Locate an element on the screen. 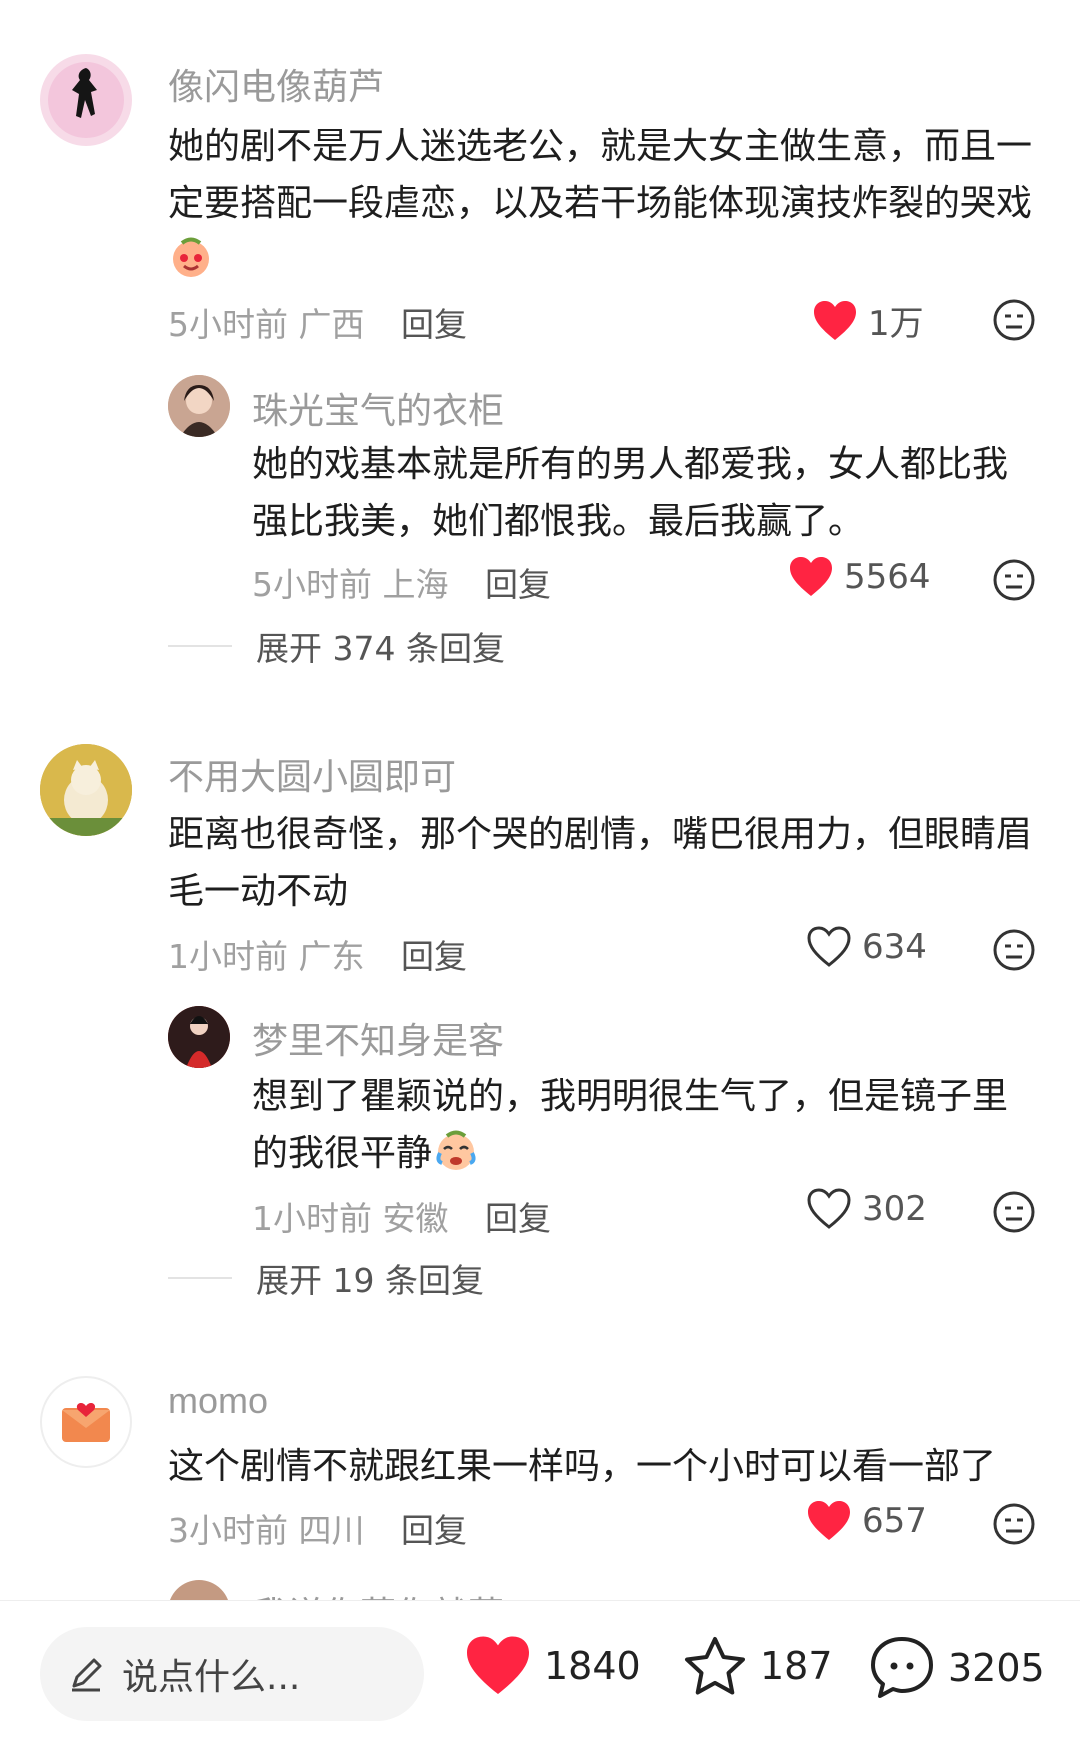 The image size is (1080, 1747). like-button: 634 is located at coordinates (866, 947).